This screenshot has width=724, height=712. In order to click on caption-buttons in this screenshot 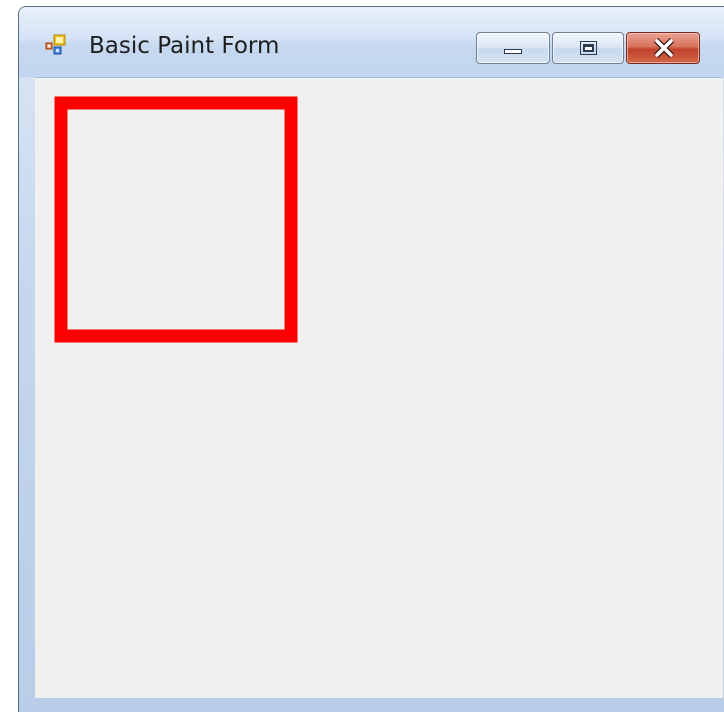, I will do `click(588, 48)`.